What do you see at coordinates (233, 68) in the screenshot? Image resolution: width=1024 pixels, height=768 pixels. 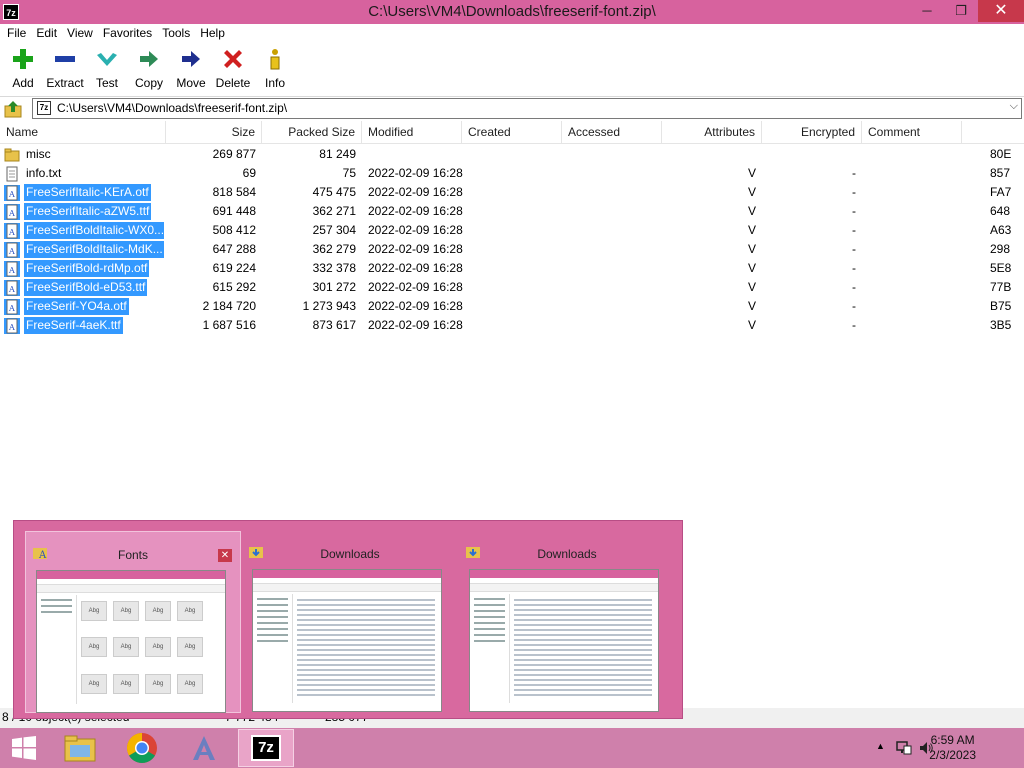 I see `delete-button: Delete` at bounding box center [233, 68].